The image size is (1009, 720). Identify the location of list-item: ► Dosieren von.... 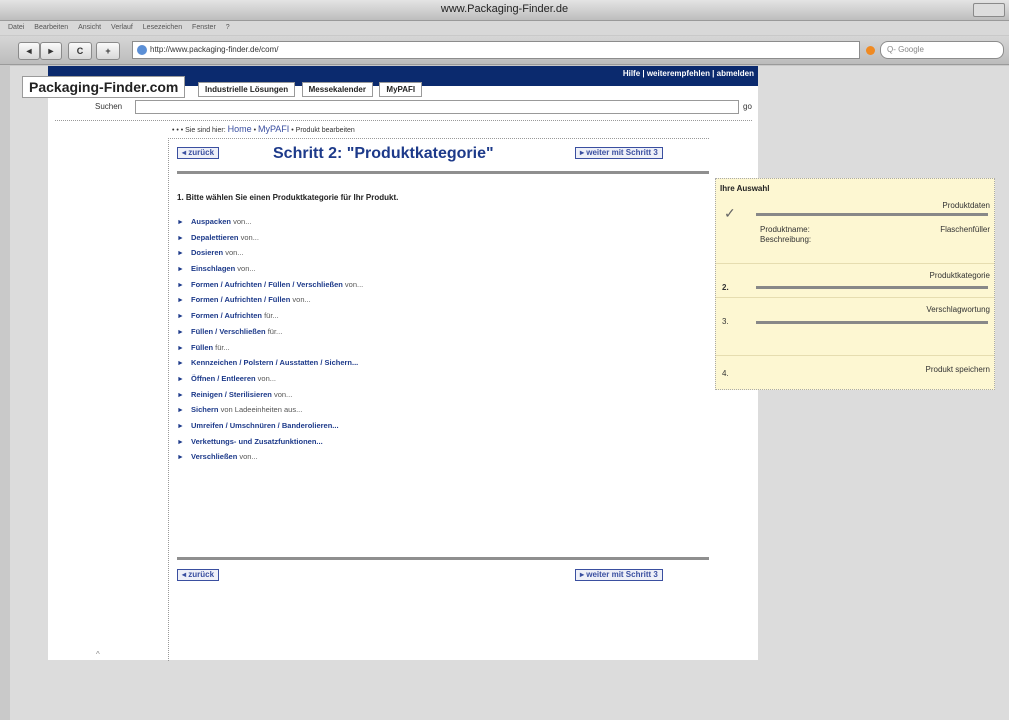
(270, 256).